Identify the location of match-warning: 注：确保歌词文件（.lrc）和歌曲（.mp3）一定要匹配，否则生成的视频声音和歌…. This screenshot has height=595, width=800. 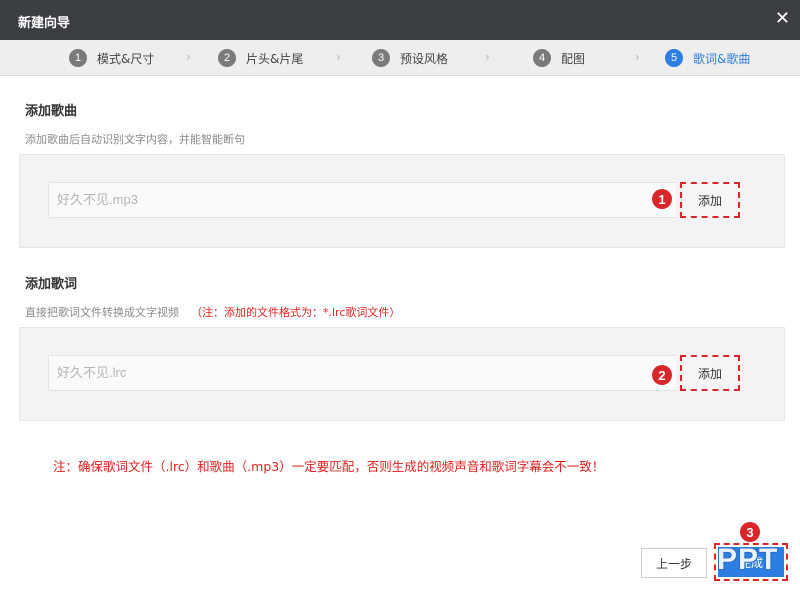
(329, 466).